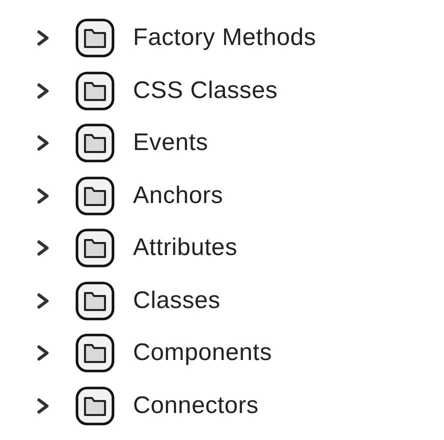 The image size is (444, 440). I want to click on tree-item-label: CSS Classes, so click(205, 90).